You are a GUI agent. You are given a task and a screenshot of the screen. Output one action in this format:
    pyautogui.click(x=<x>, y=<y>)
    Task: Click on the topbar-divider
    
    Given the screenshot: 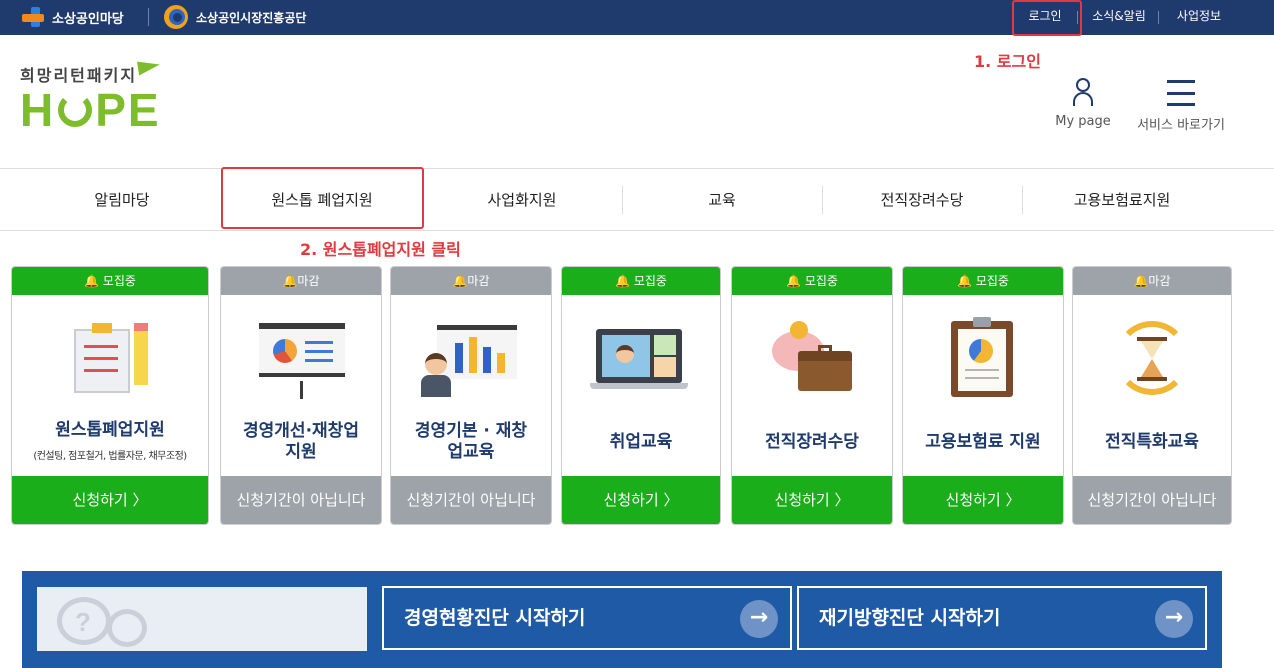 What is the action you would take?
    pyautogui.click(x=1158, y=17)
    